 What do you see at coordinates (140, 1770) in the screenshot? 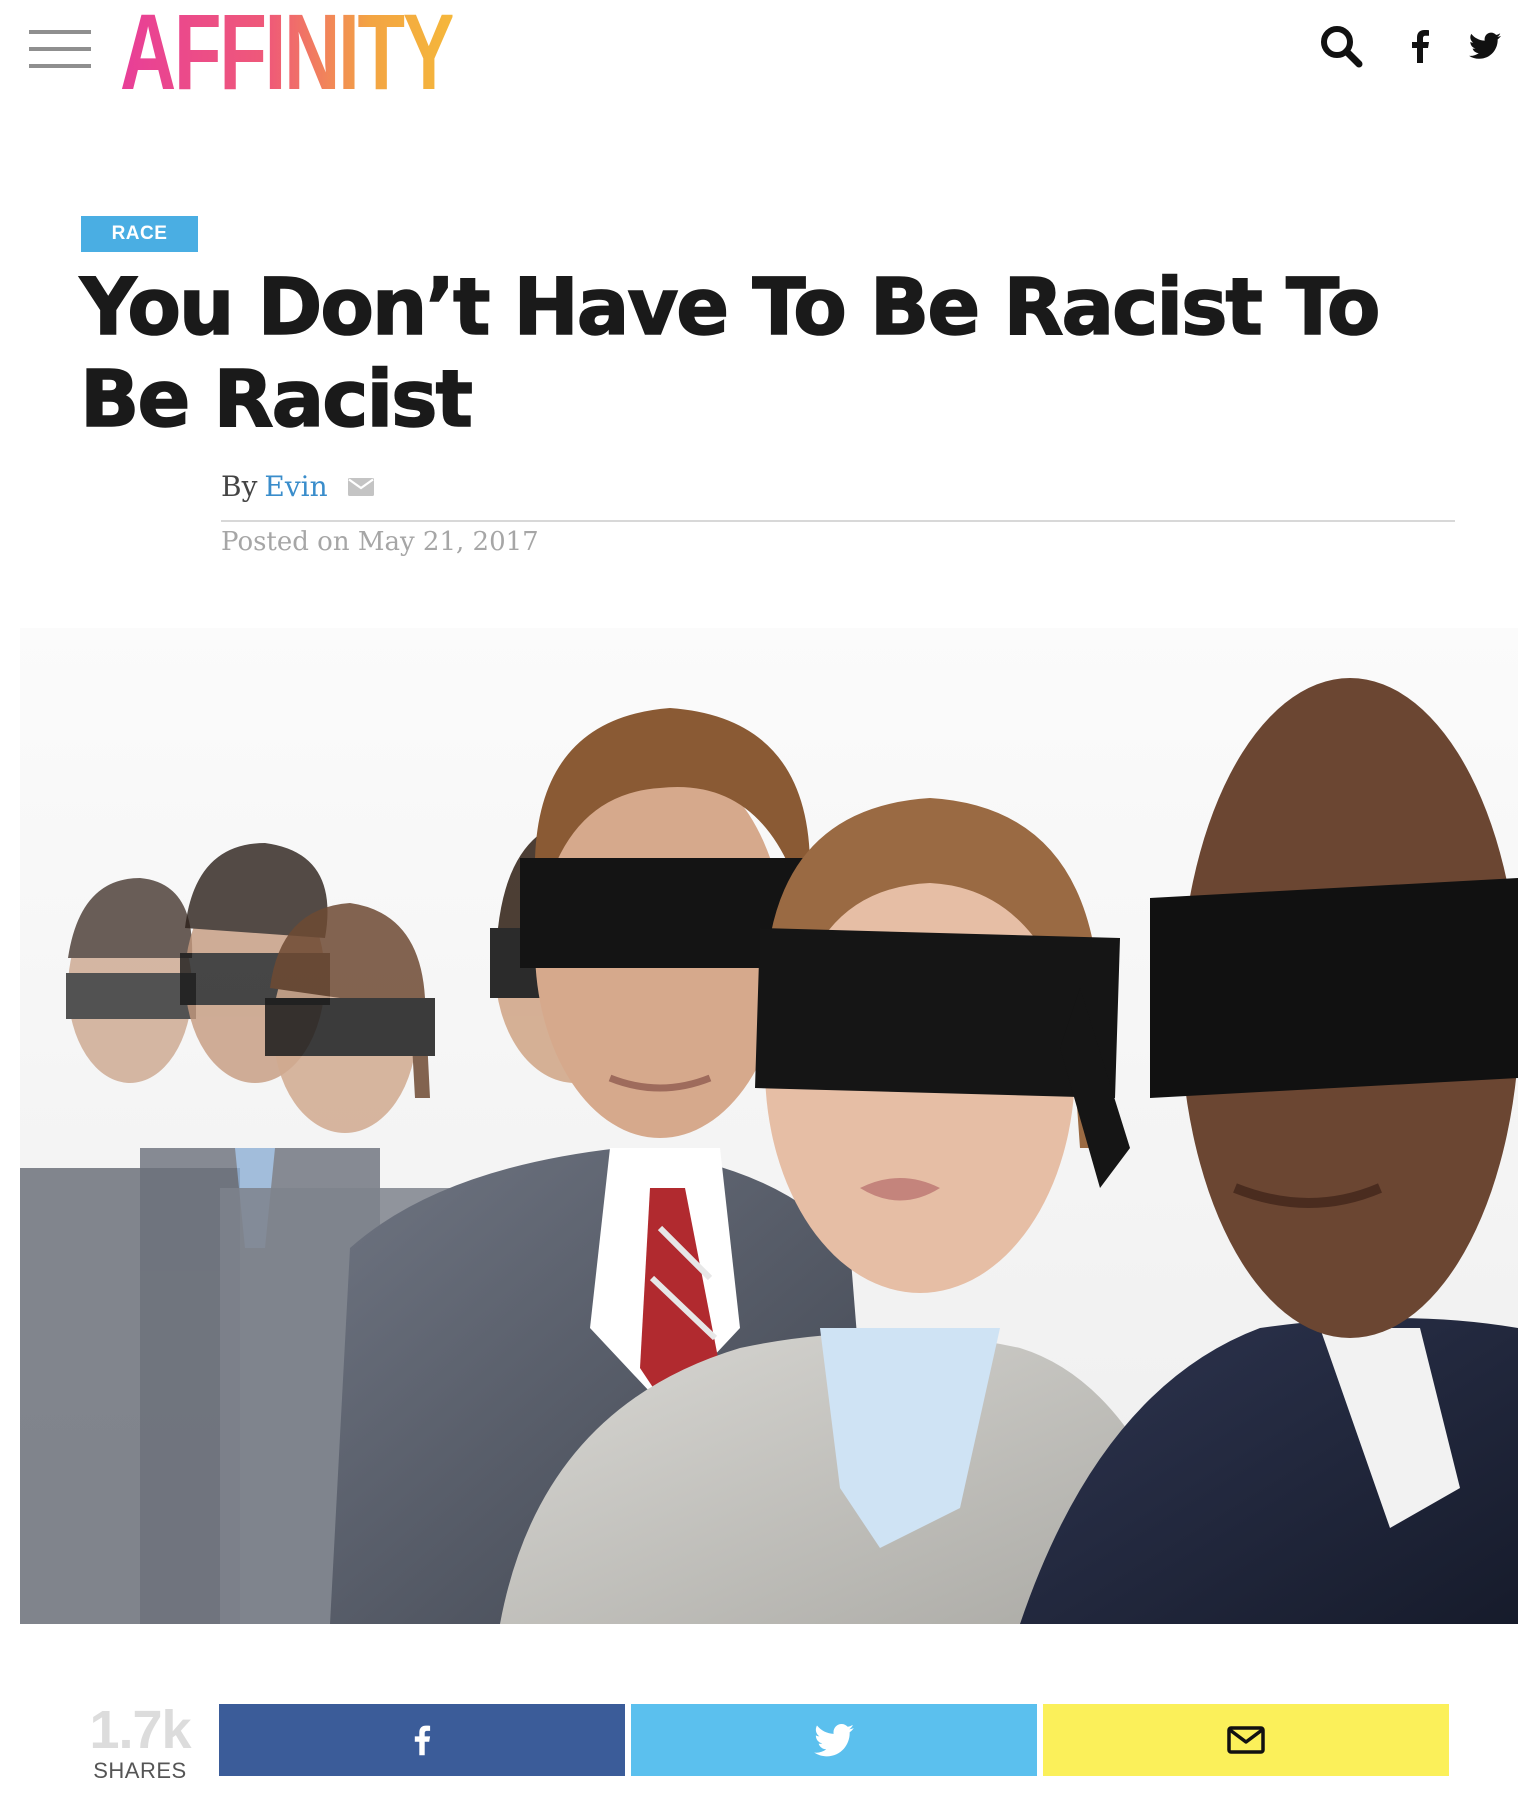
I see `share-count-label: SHARES` at bounding box center [140, 1770].